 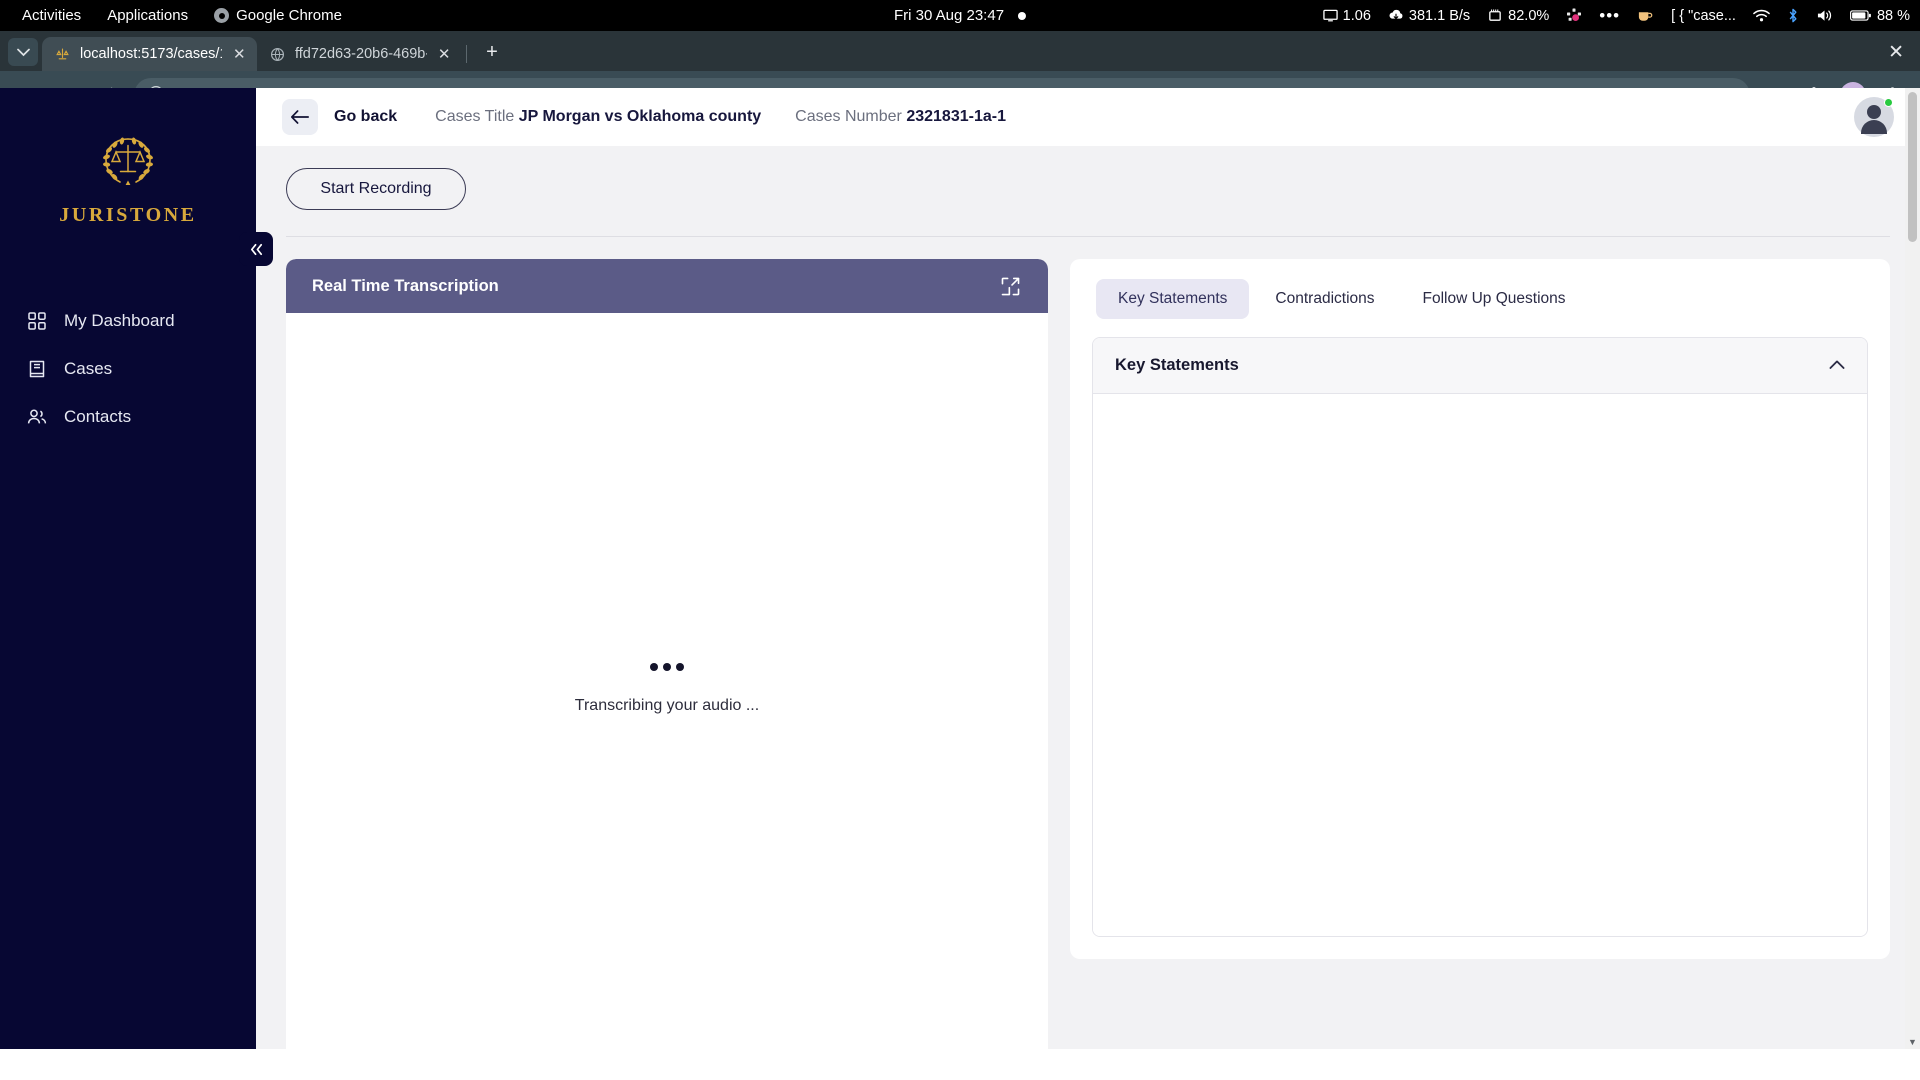 I want to click on current-app-label: Google Chrome, so click(x=289, y=15).